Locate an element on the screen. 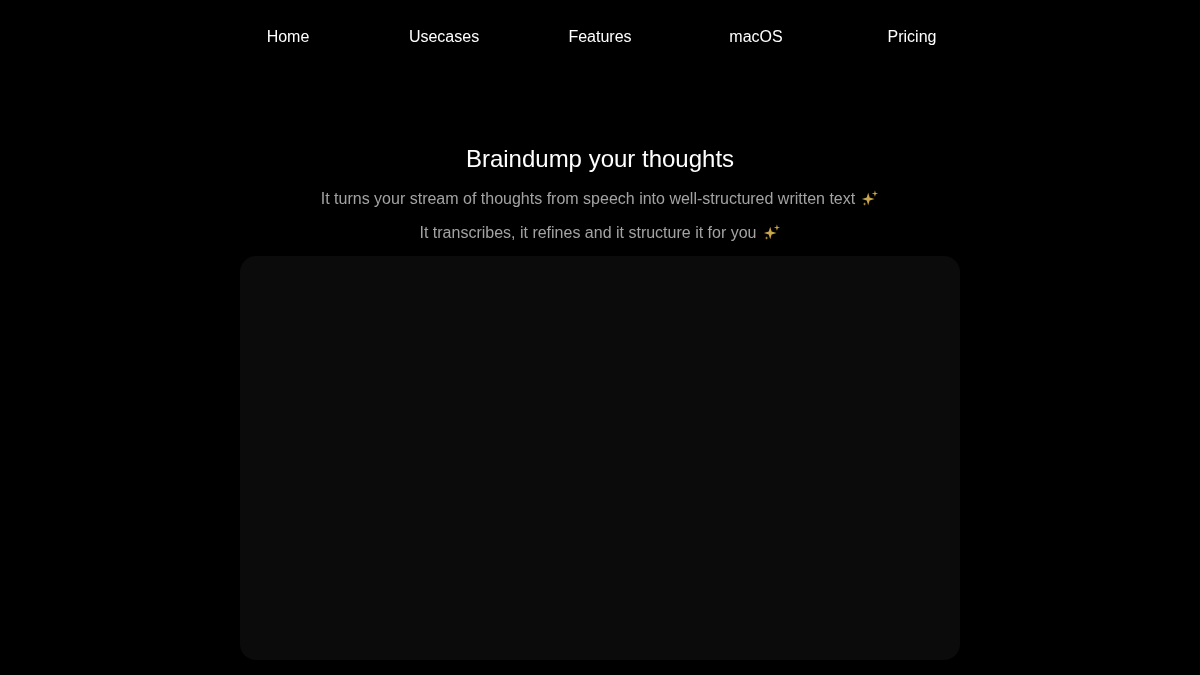 The height and width of the screenshot is (675, 1200). nav-link: Usecases is located at coordinates (444, 43).